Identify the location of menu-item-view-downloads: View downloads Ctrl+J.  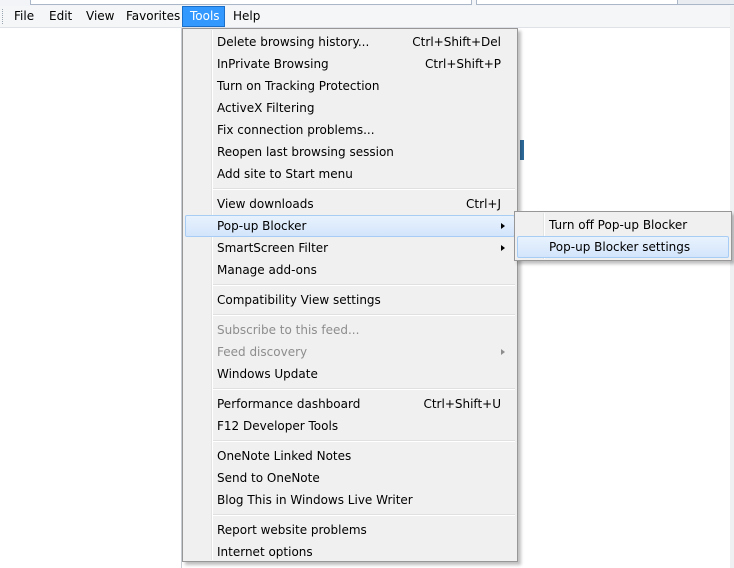
(350, 204).